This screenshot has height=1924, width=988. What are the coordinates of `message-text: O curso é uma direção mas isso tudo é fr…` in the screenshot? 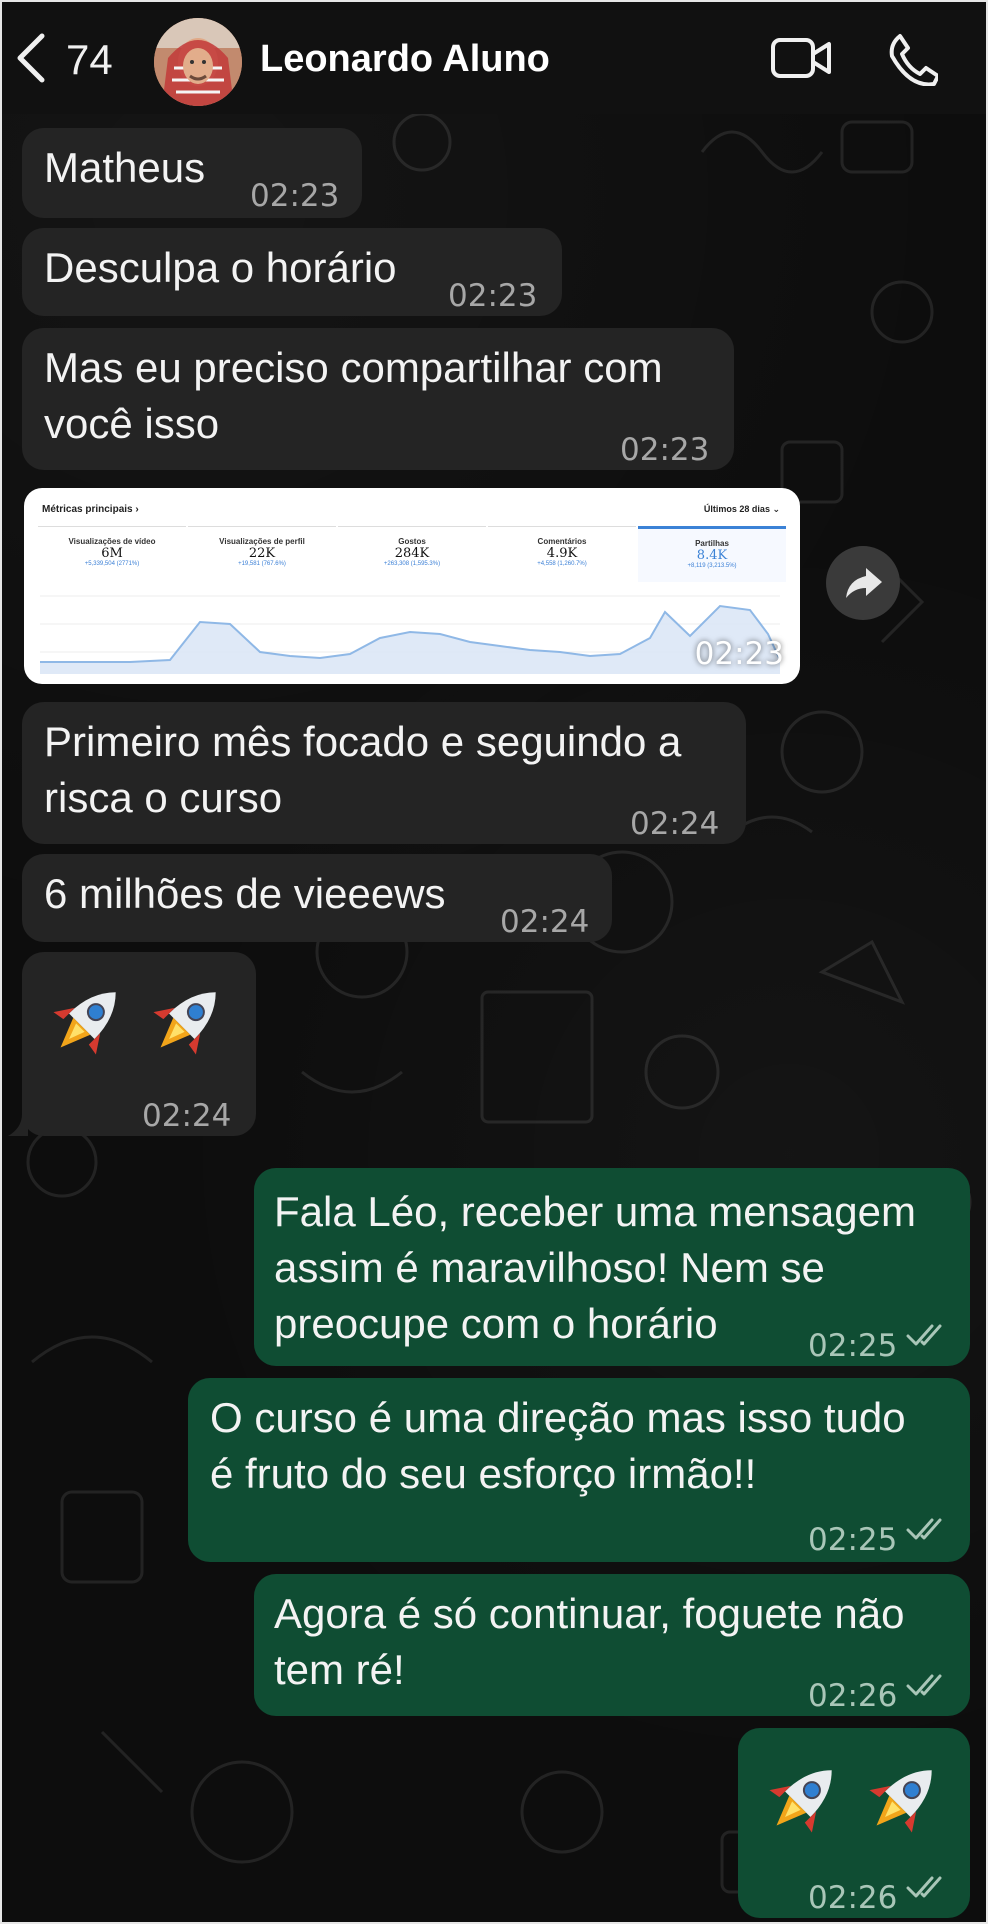 It's located at (558, 1445).